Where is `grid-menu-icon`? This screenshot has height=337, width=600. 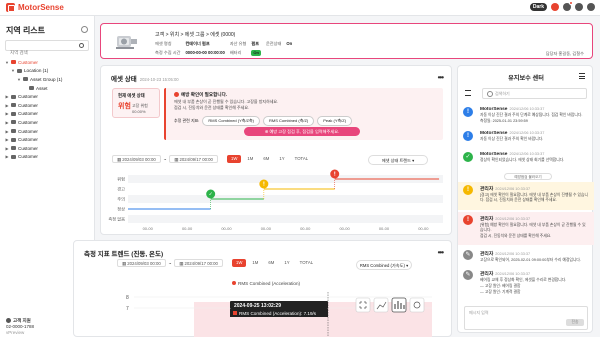
grid-menu-icon is located at coordinates (591, 7).